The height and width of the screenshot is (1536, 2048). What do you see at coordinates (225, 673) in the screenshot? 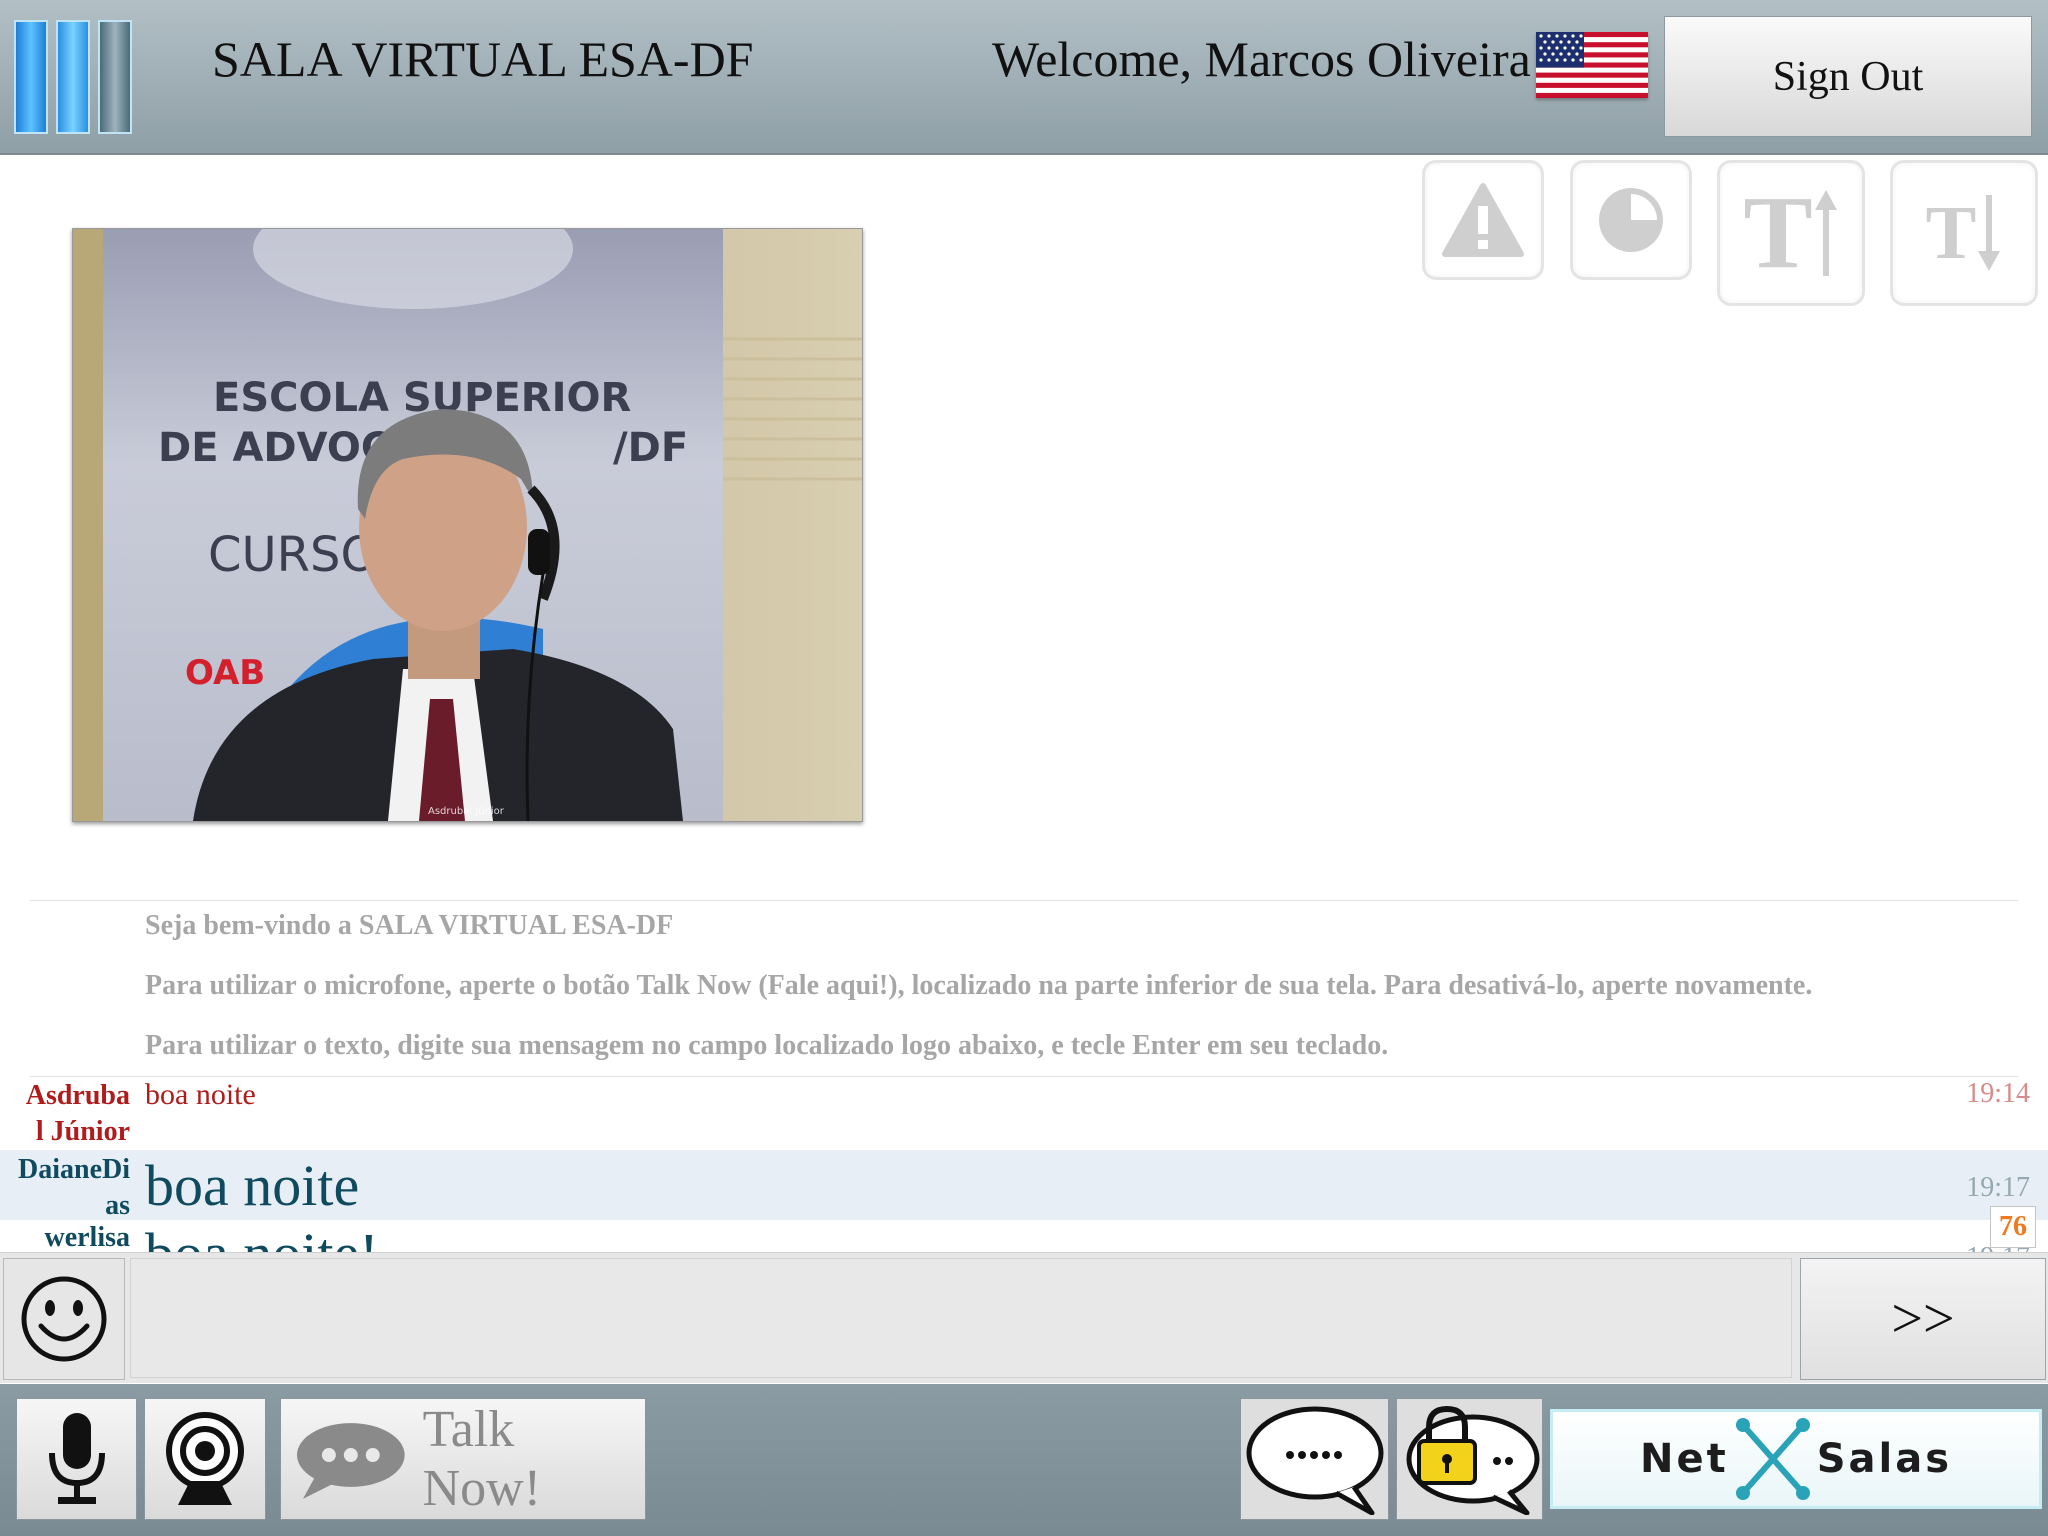
I see `oab-logo: OAB` at bounding box center [225, 673].